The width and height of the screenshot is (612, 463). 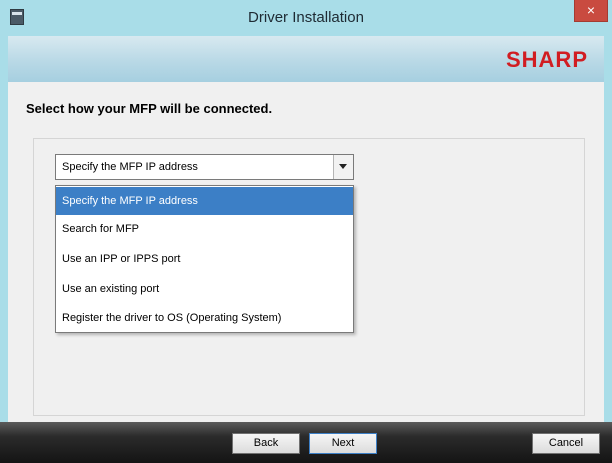 What do you see at coordinates (130, 167) in the screenshot?
I see `select-value: Specify the MFP IP address` at bounding box center [130, 167].